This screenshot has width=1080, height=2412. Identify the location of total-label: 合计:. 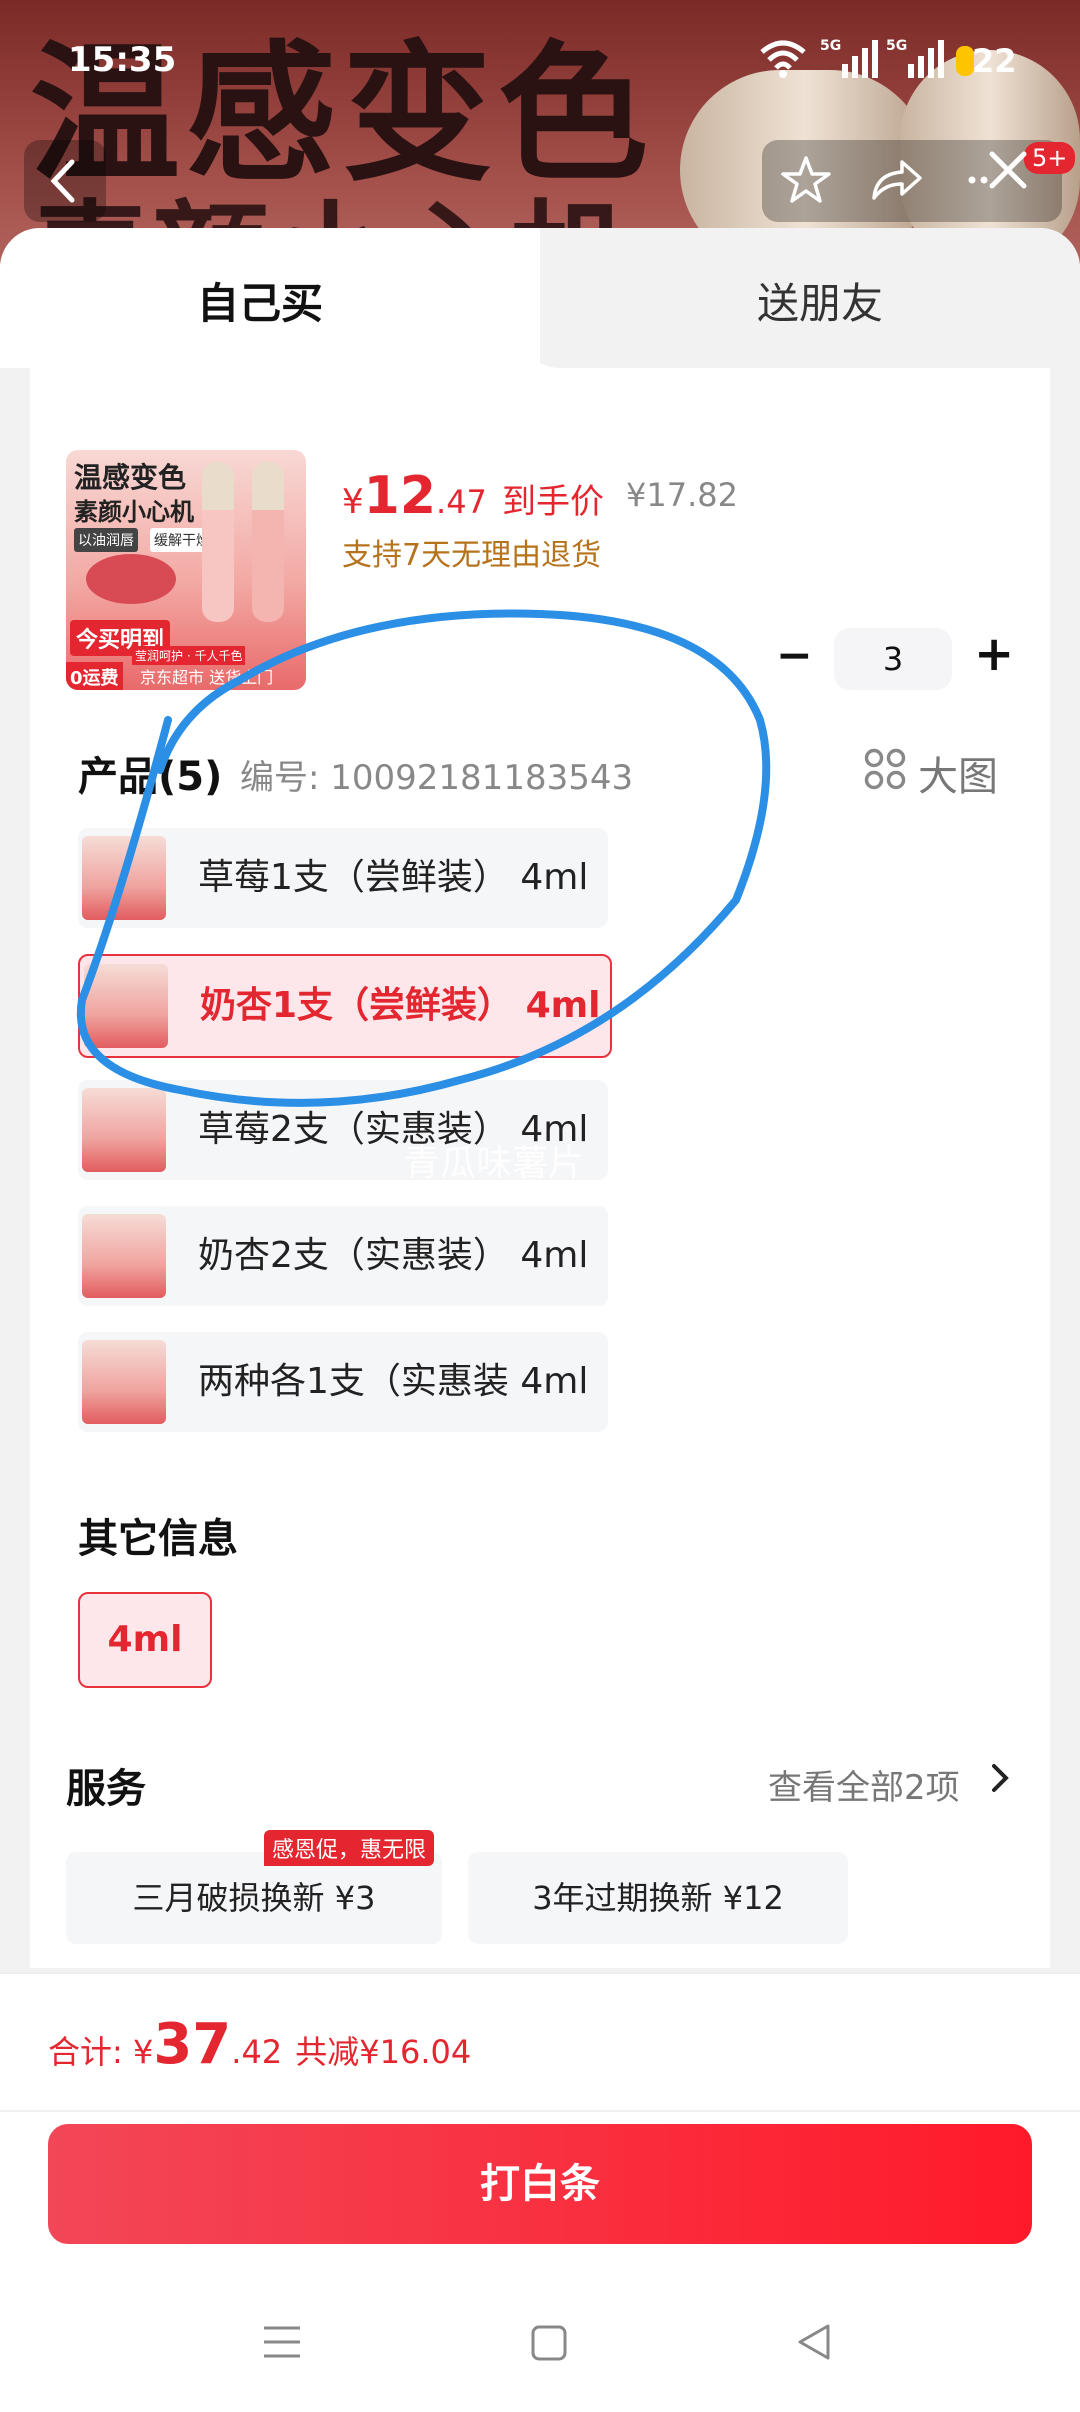
(90, 2052).